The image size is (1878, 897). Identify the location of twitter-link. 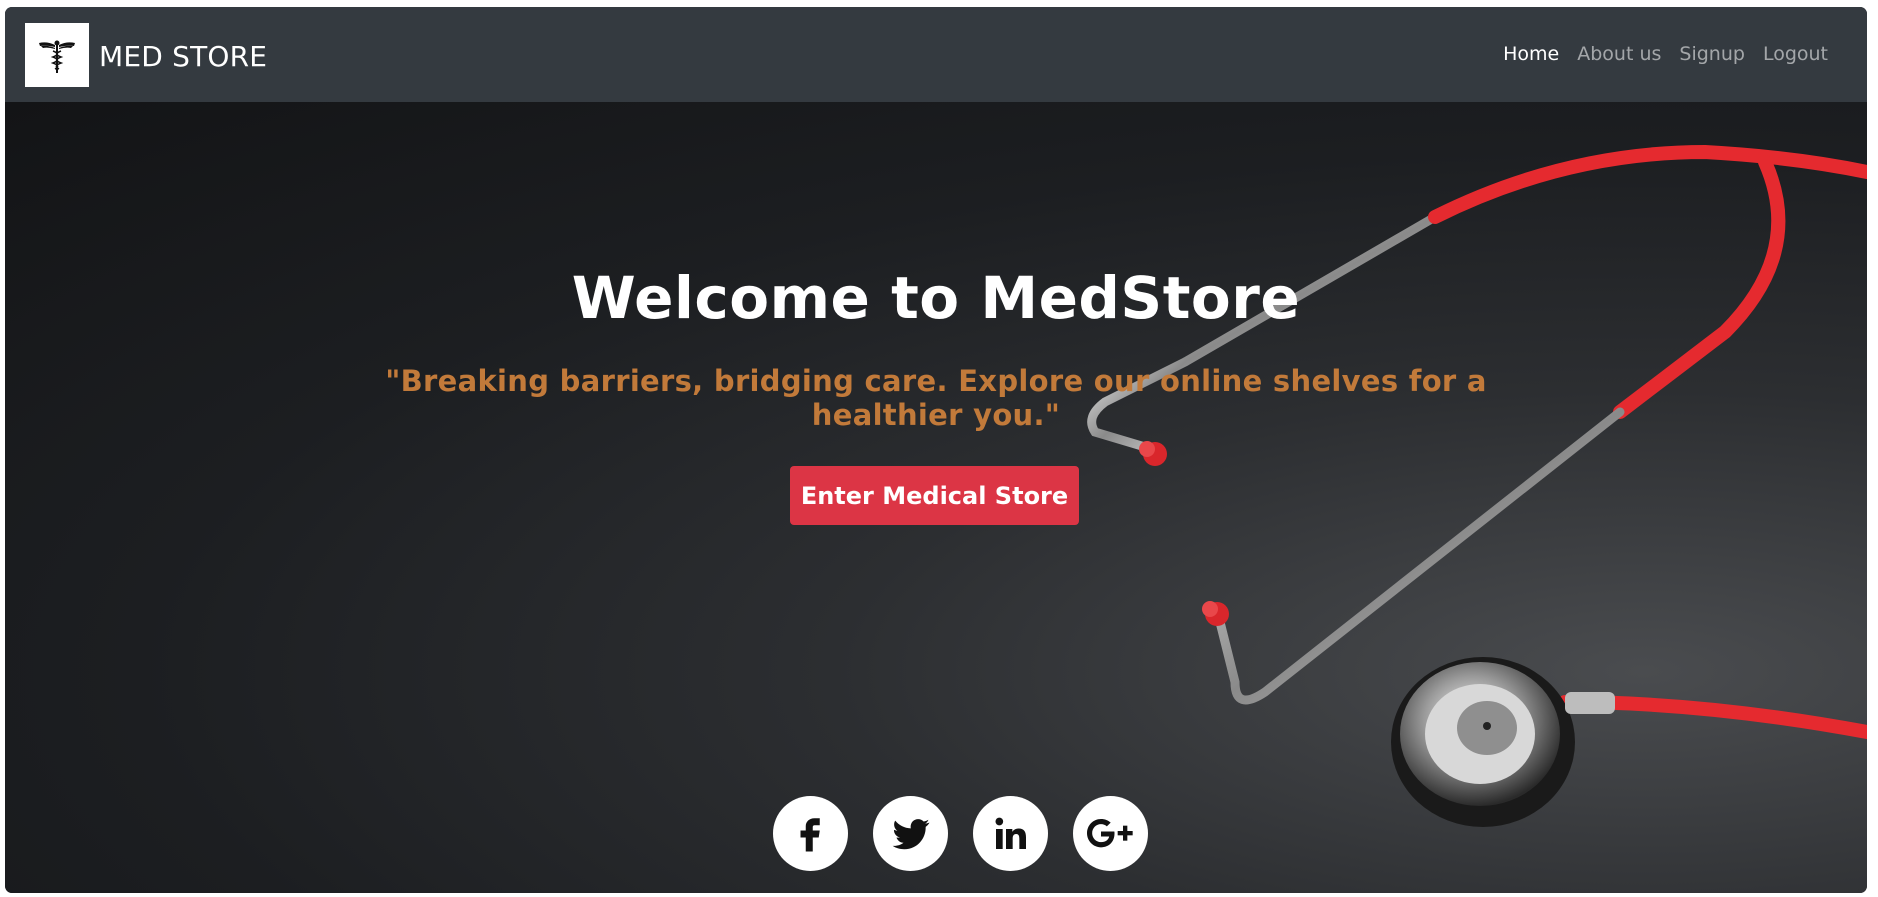
(910, 833).